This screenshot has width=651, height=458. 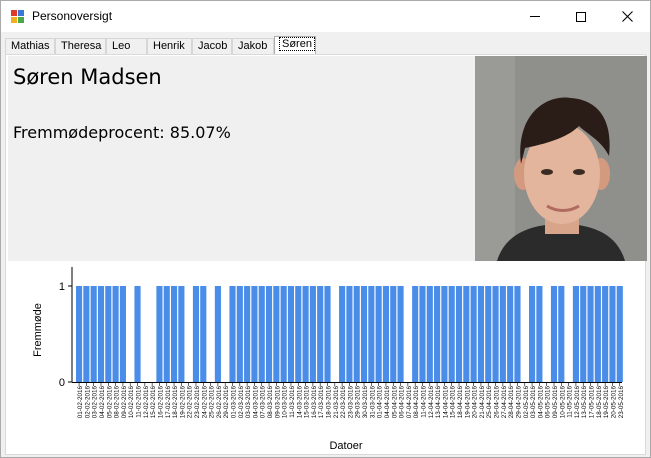 What do you see at coordinates (606, 402) in the screenshot?
I see `x-tick-label: 19-05-2016` at bounding box center [606, 402].